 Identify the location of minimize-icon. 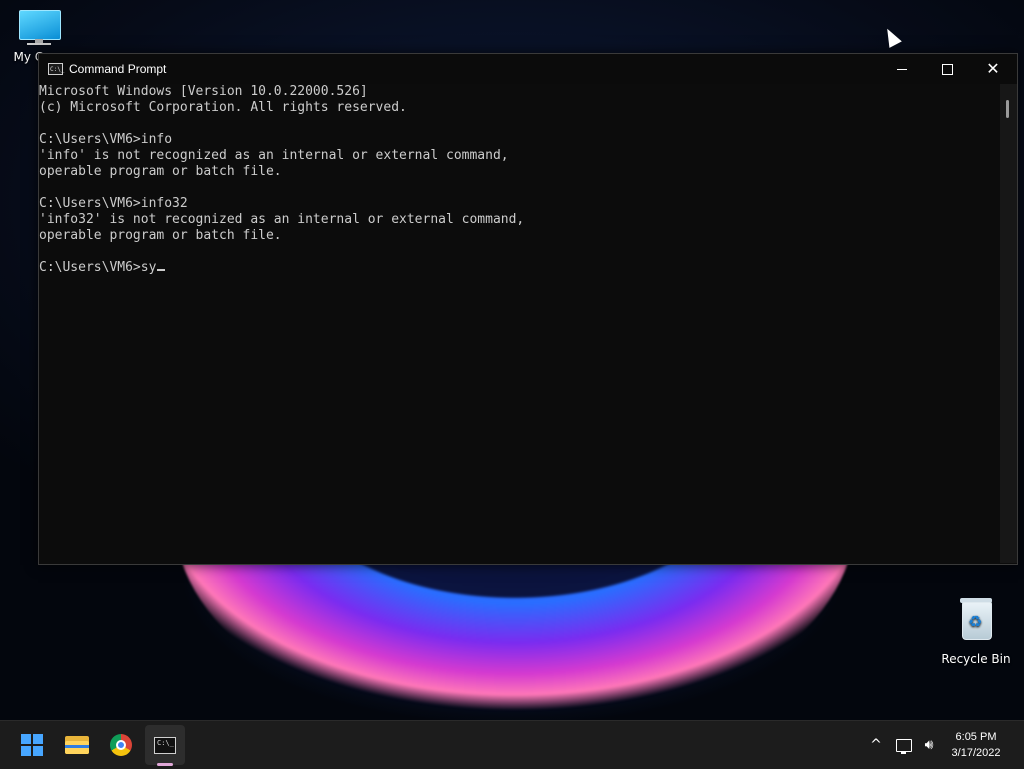
(902, 69).